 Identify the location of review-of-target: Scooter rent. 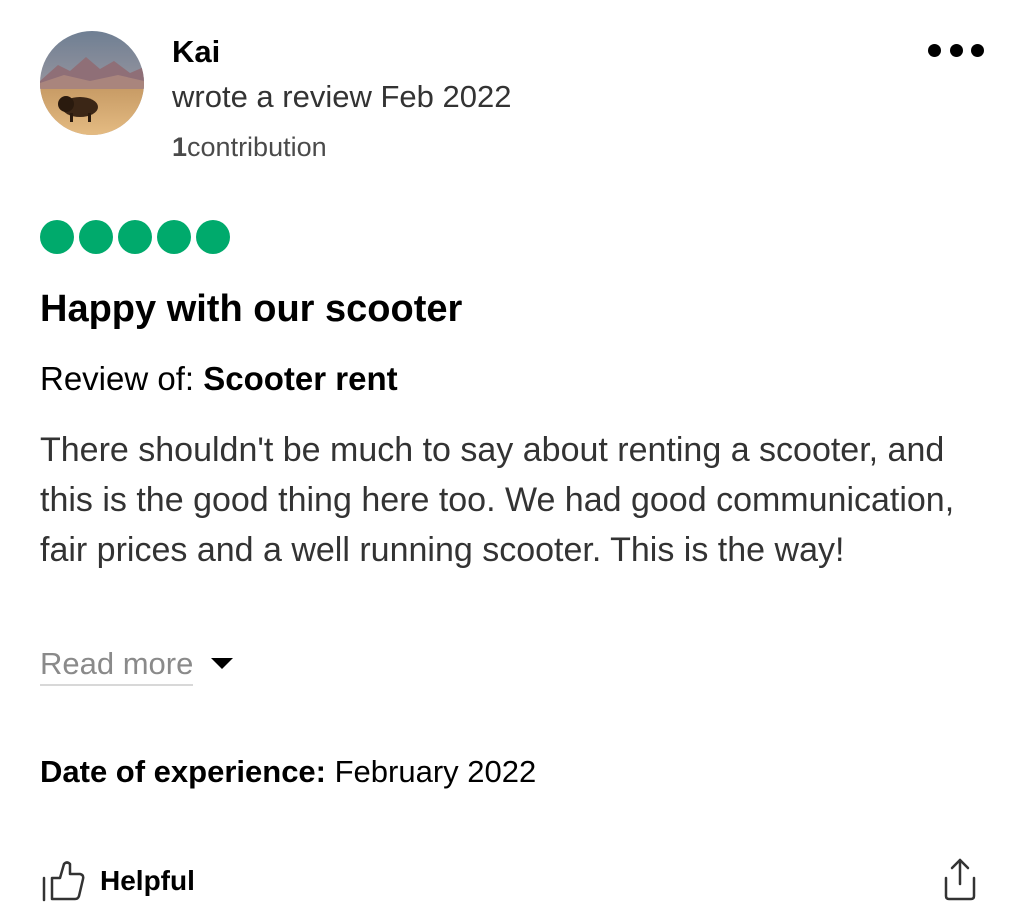
(300, 378).